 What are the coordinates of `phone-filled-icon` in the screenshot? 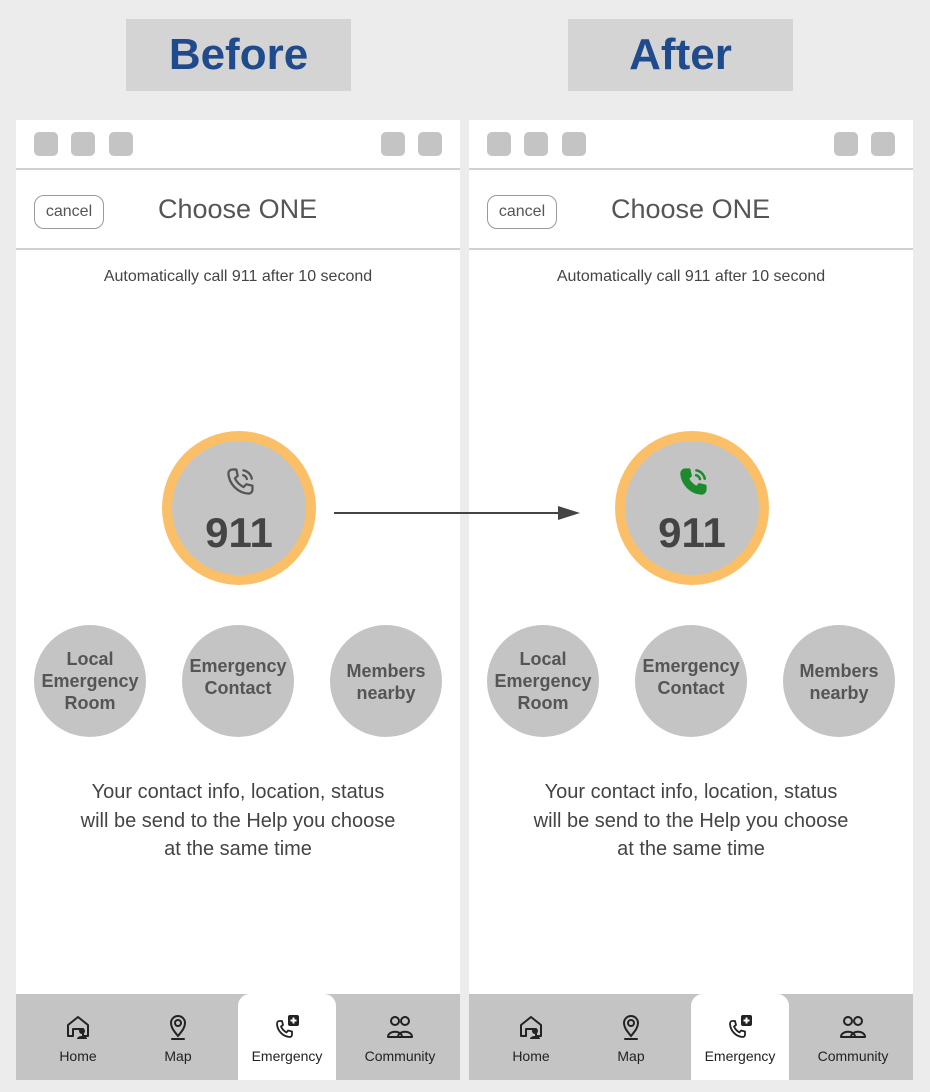 It's located at (693, 481).